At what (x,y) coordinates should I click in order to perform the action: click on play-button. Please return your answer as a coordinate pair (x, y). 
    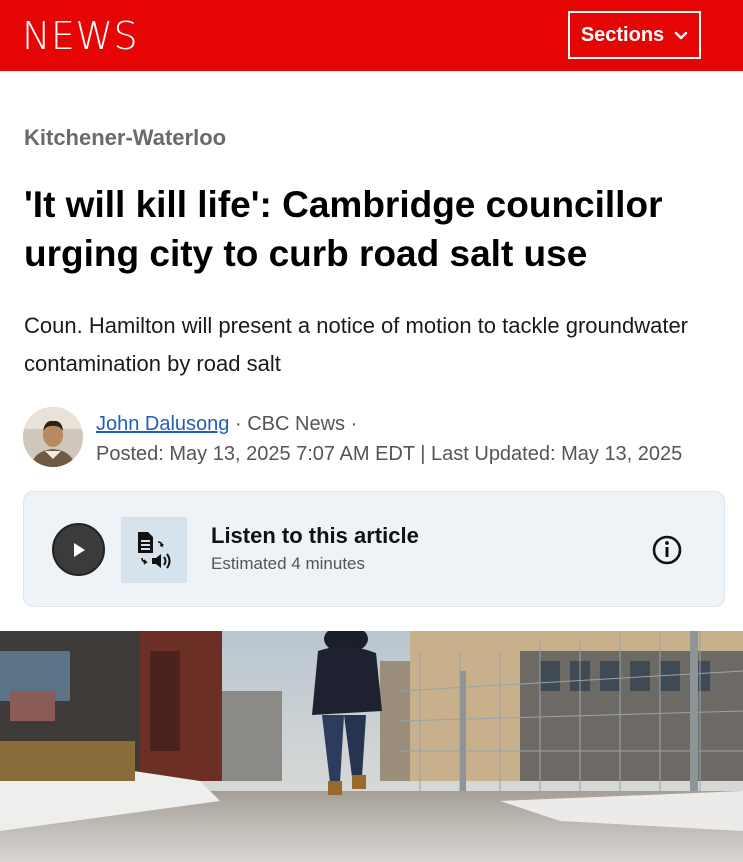
    Looking at the image, I should click on (78, 549).